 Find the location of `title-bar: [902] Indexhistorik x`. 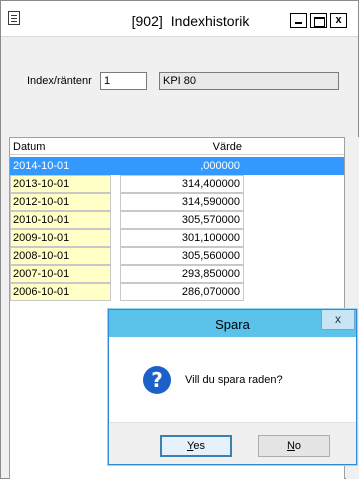

title-bar: [902] Indexhistorik x is located at coordinates (179, 19).